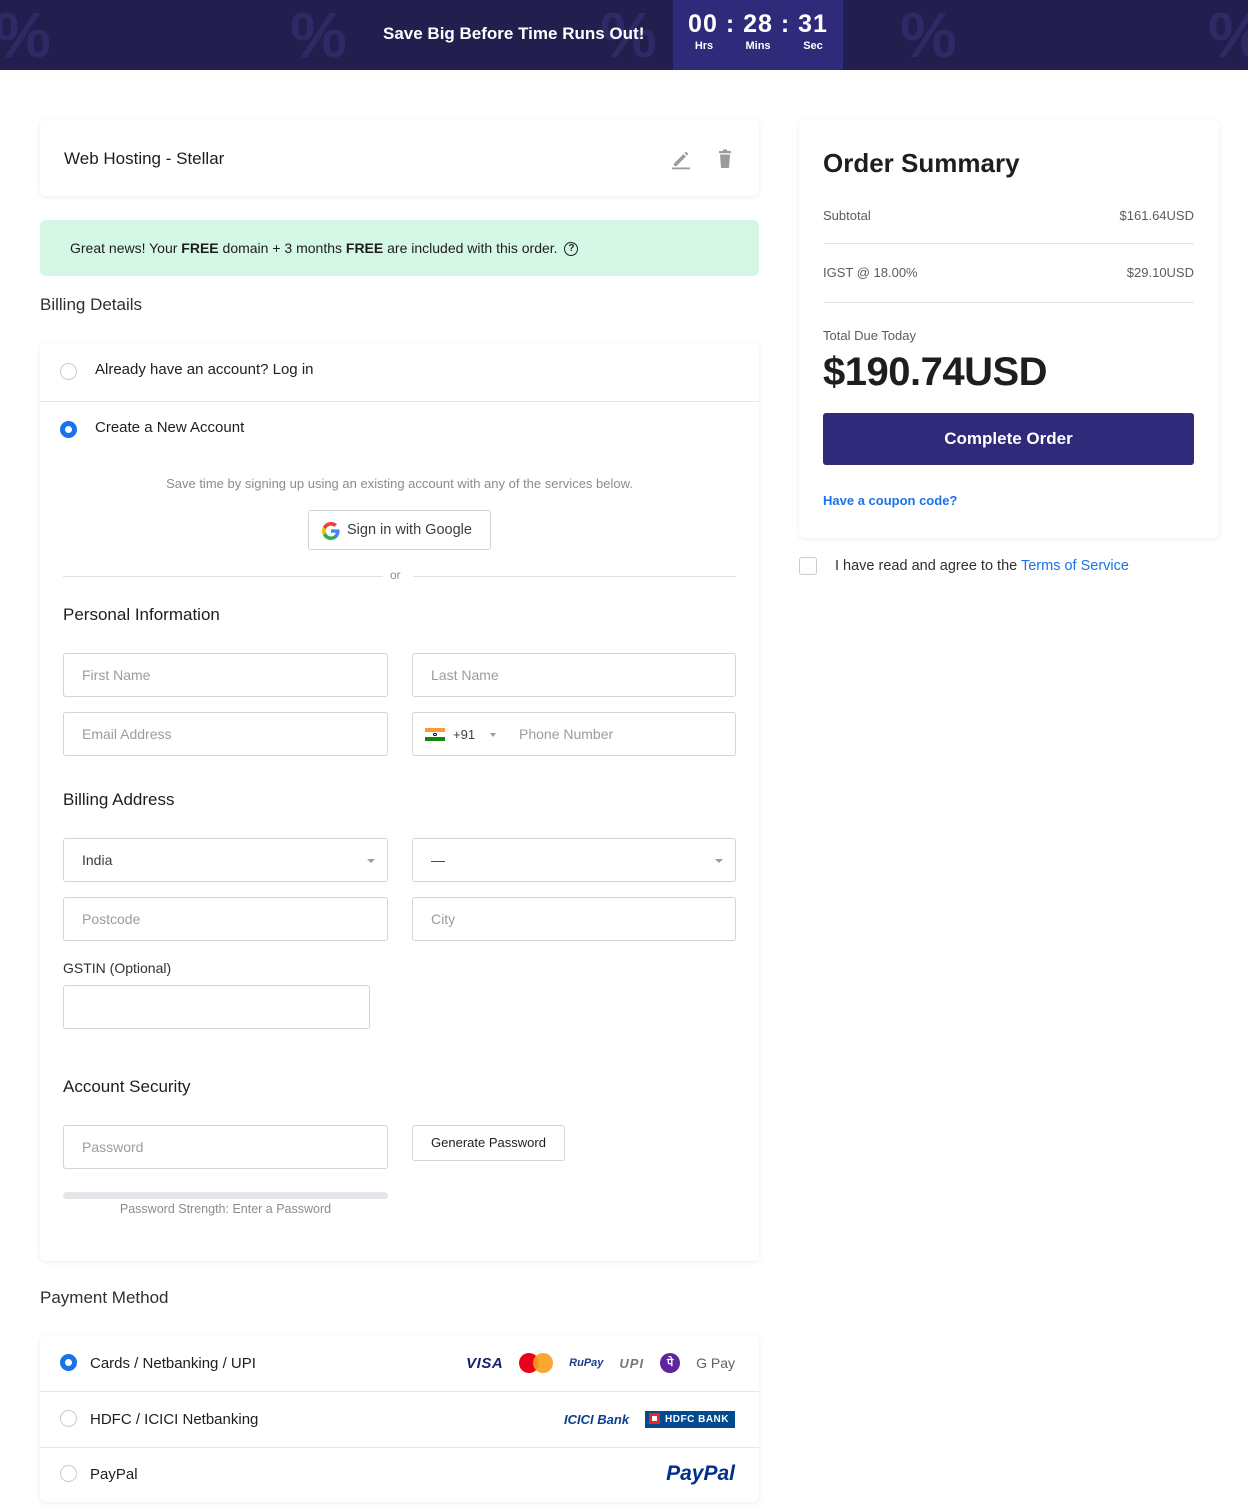  Describe the element at coordinates (1008, 439) in the screenshot. I see `complete-order-button: Complete Order` at that location.